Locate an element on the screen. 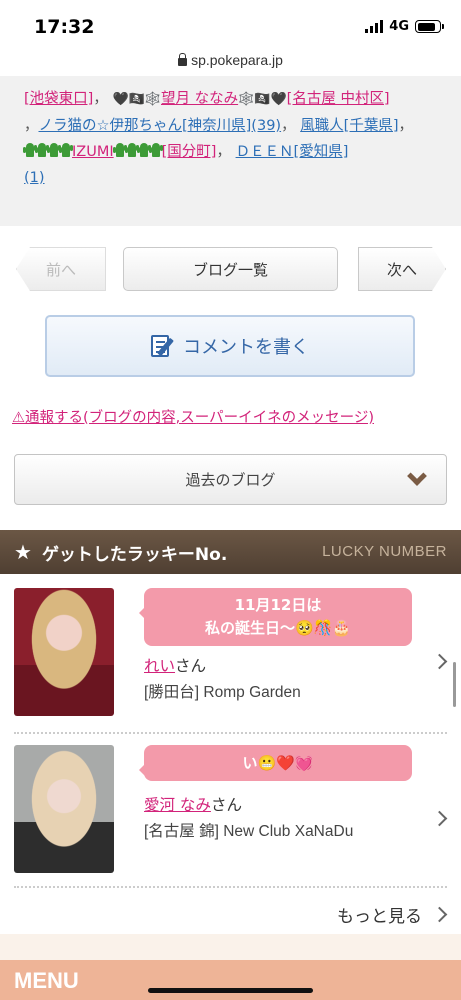 The height and width of the screenshot is (1000, 461). prev-button: 前へ is located at coordinates (61, 269).